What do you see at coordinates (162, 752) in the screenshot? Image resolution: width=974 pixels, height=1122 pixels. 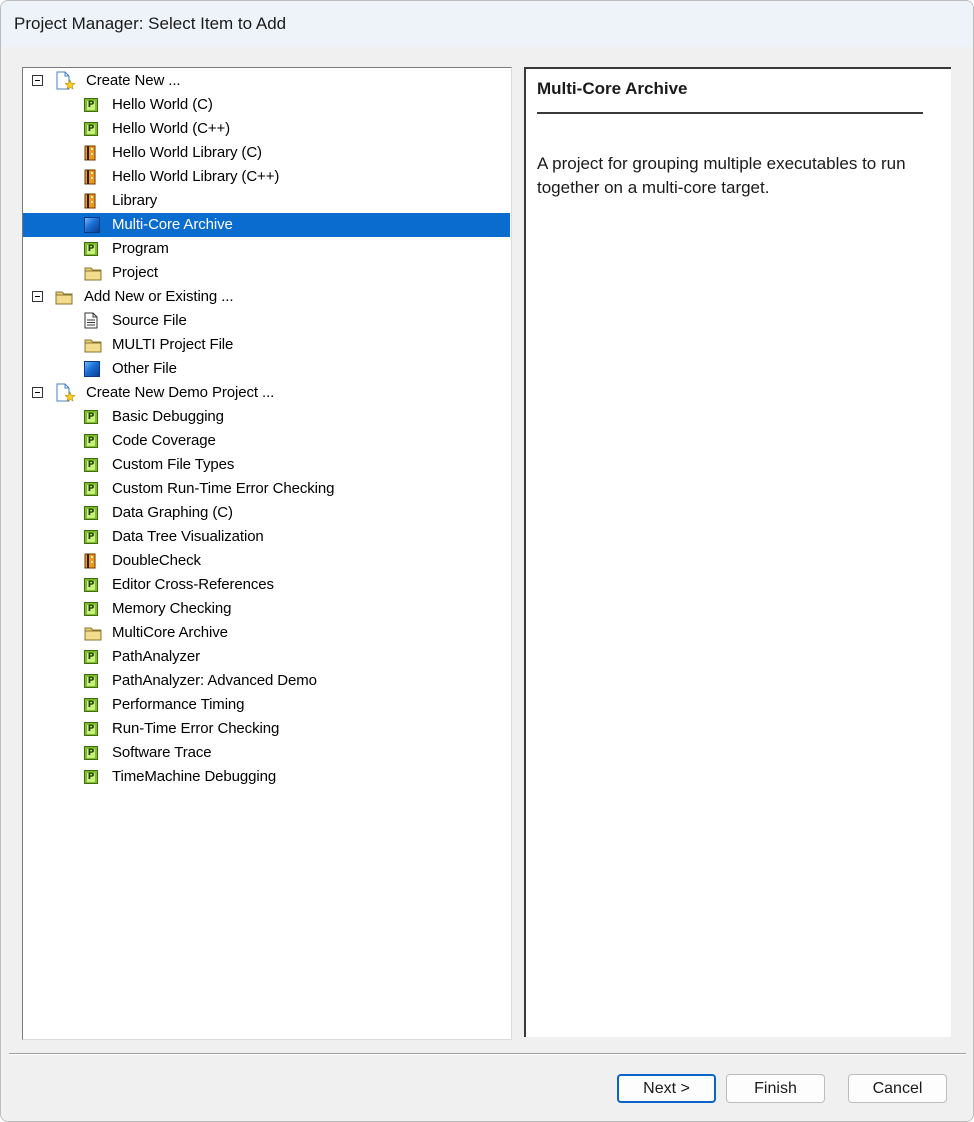 I see `tree-item-label: Software Trace` at bounding box center [162, 752].